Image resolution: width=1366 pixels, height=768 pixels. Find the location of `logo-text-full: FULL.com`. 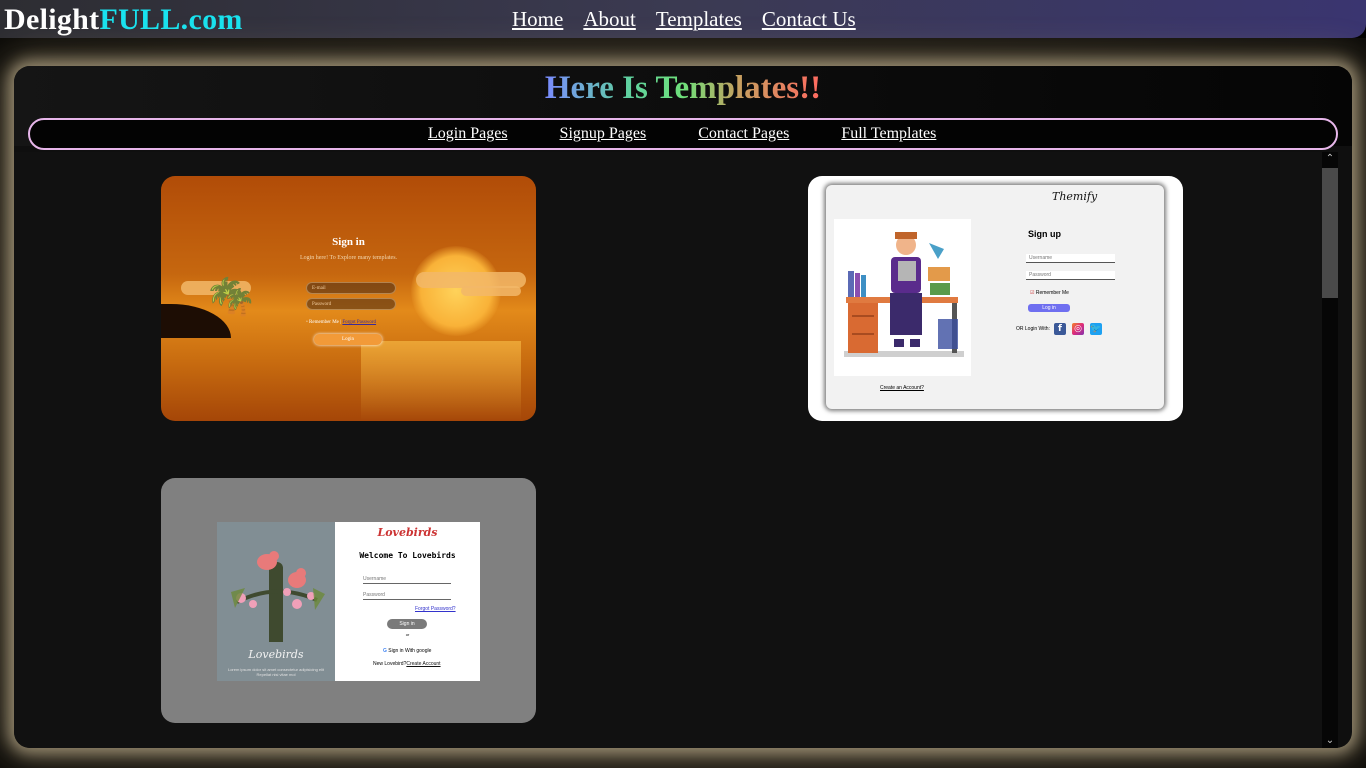

logo-text-full: FULL.com is located at coordinates (171, 19).